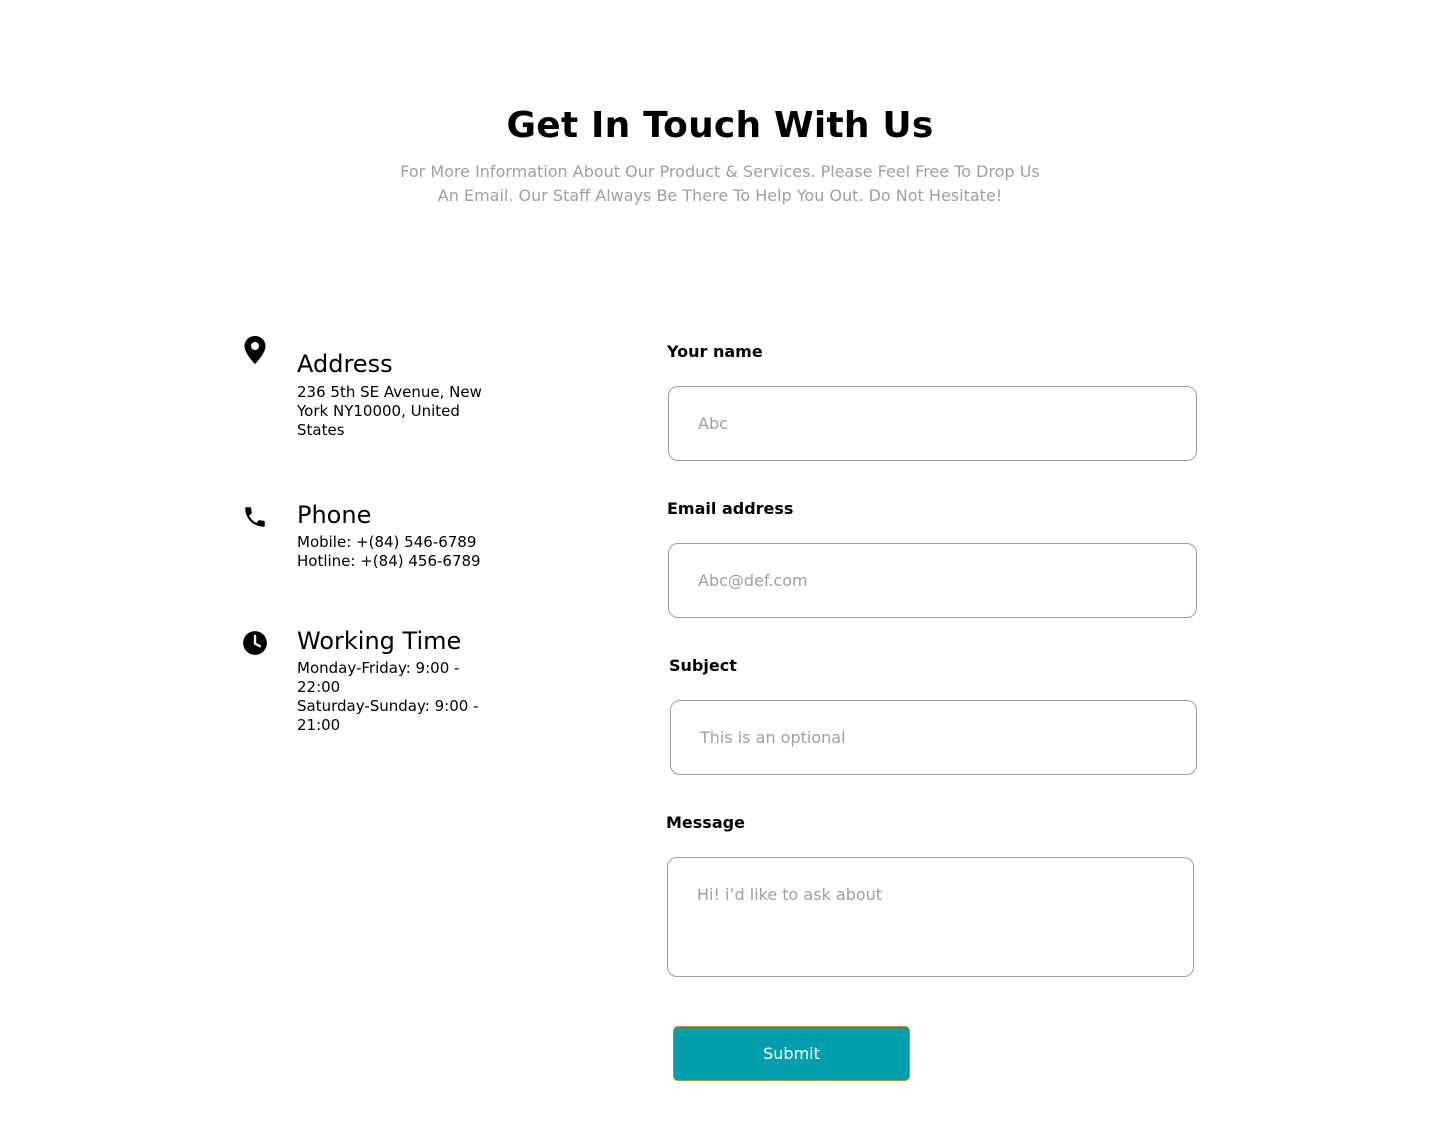 The height and width of the screenshot is (1144, 1440). What do you see at coordinates (715, 351) in the screenshot?
I see `name-label: Your name` at bounding box center [715, 351].